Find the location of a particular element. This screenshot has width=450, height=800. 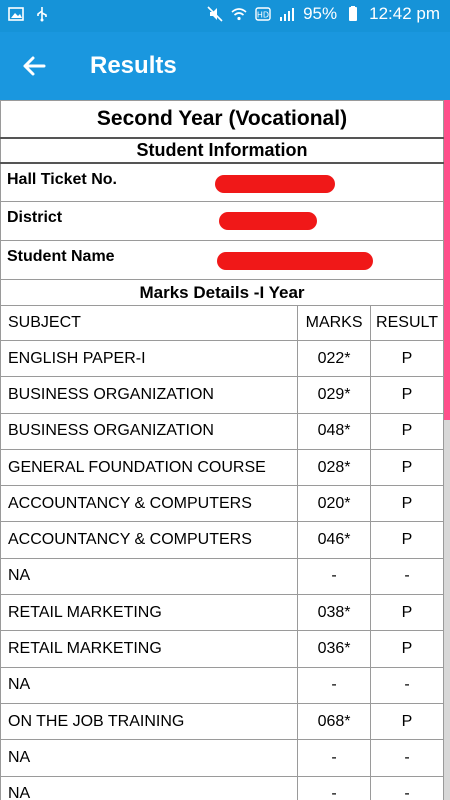

table-row: ACCOUNTANCY & COMPUTERS 046* P is located at coordinates (222, 540).